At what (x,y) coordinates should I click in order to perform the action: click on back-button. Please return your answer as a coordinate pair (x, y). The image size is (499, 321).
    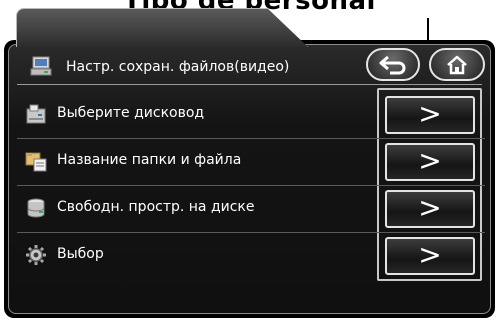
    Looking at the image, I should click on (393, 64).